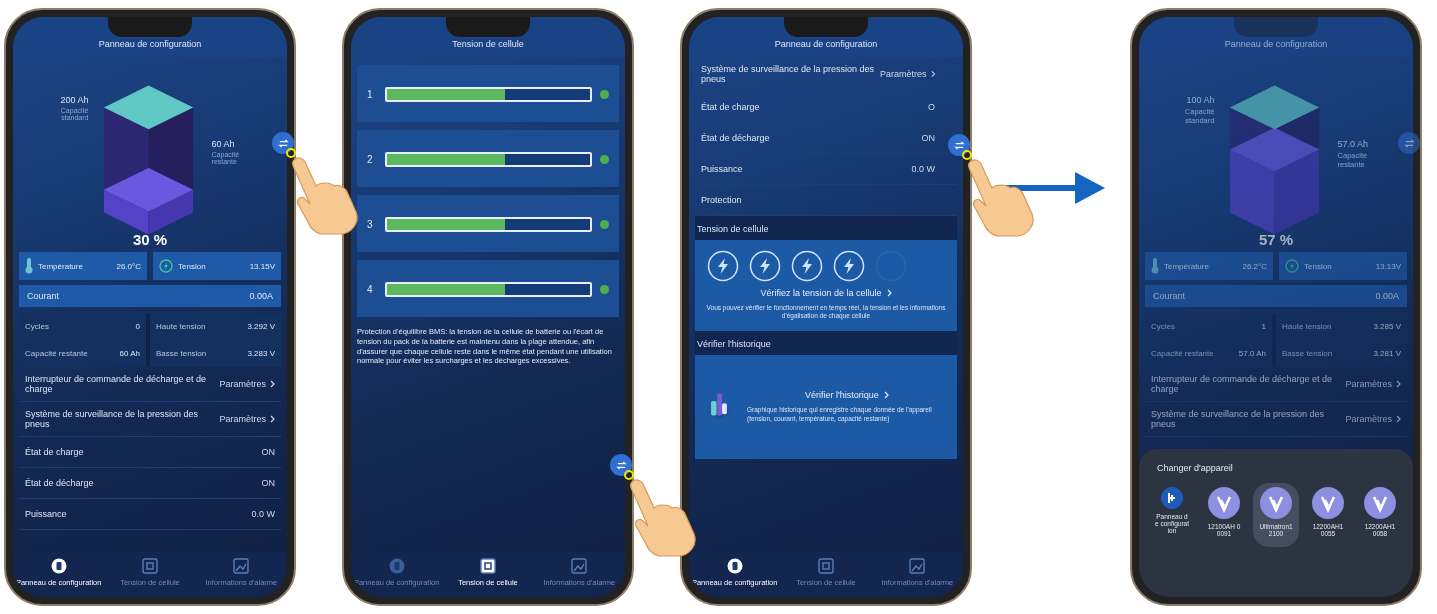 The height and width of the screenshot is (614, 1437). Describe the element at coordinates (1263, 326) in the screenshot. I see `stat-value: 1` at that location.